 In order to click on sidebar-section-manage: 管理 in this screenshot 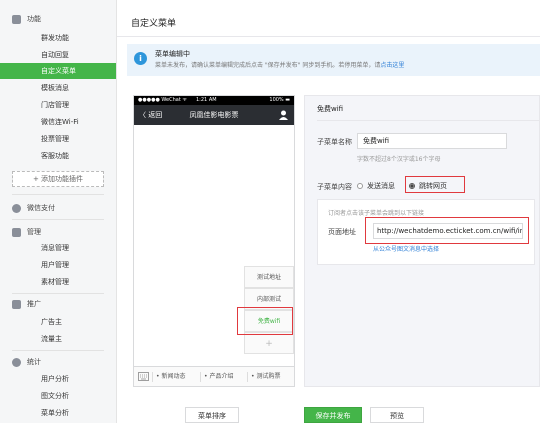, I will do `click(26, 232)`.